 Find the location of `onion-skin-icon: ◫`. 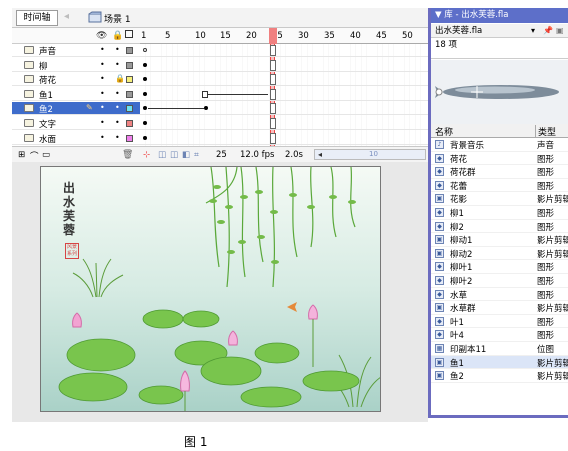

onion-skin-icon: ◫ is located at coordinates (162, 155).